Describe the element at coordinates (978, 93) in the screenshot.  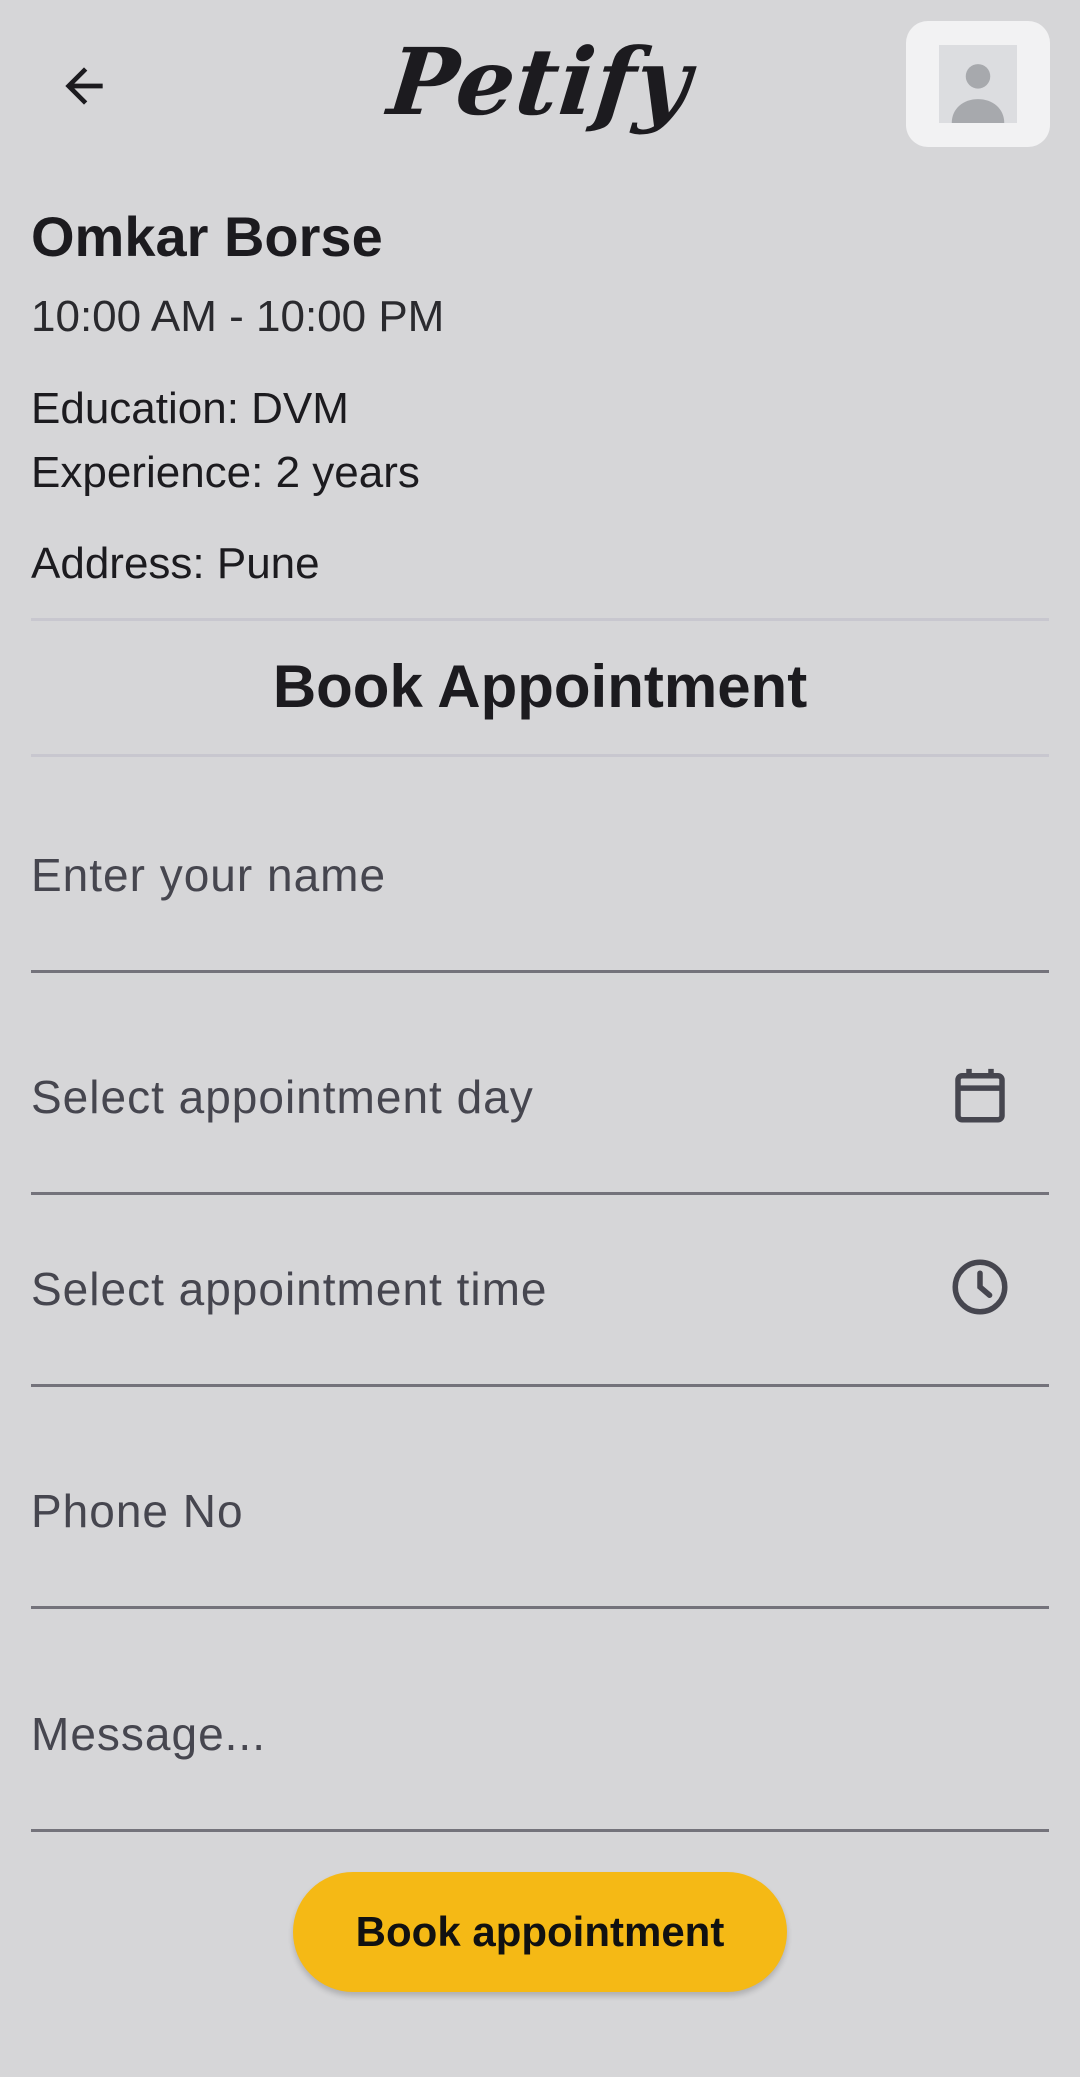
I see `user-avatar-icon` at that location.